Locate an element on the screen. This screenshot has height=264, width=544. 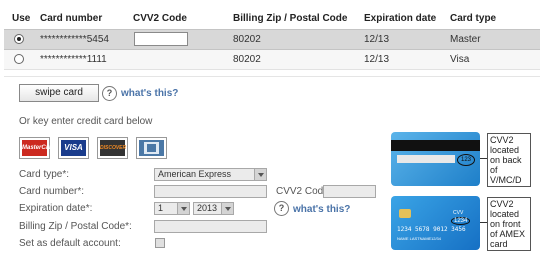
amex-centurion-icon is located at coordinates (151, 148).